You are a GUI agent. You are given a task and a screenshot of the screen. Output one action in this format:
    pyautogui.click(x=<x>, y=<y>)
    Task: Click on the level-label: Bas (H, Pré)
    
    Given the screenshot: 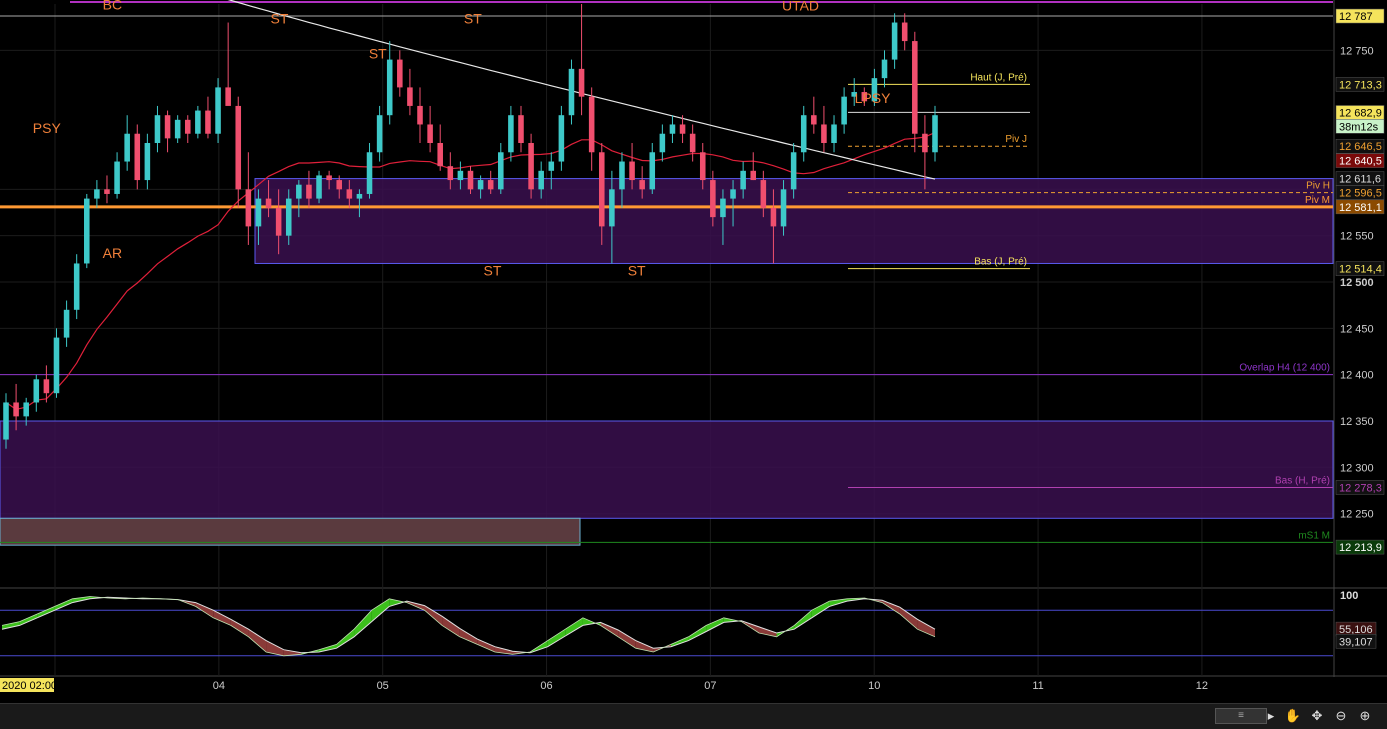 What is the action you would take?
    pyautogui.click(x=1302, y=480)
    